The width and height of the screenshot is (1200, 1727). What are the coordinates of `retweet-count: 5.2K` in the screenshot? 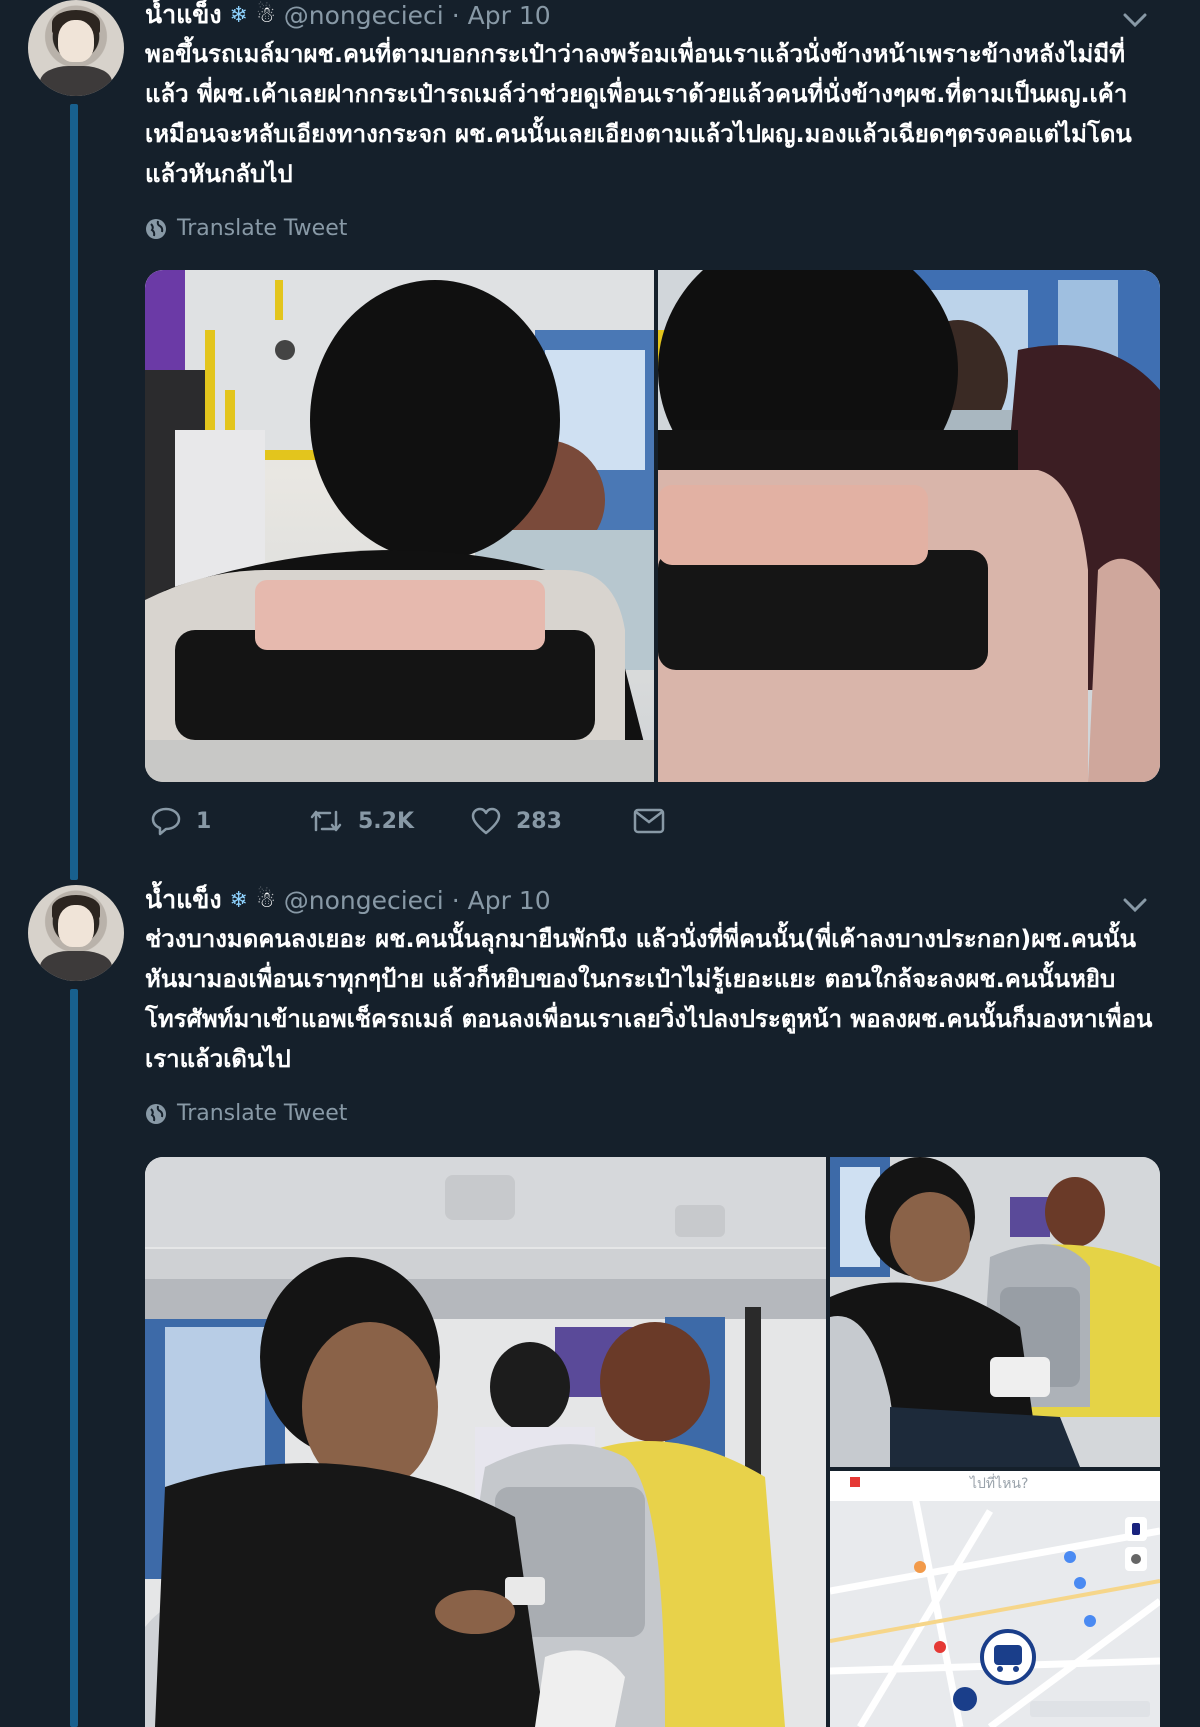 It's located at (386, 821).